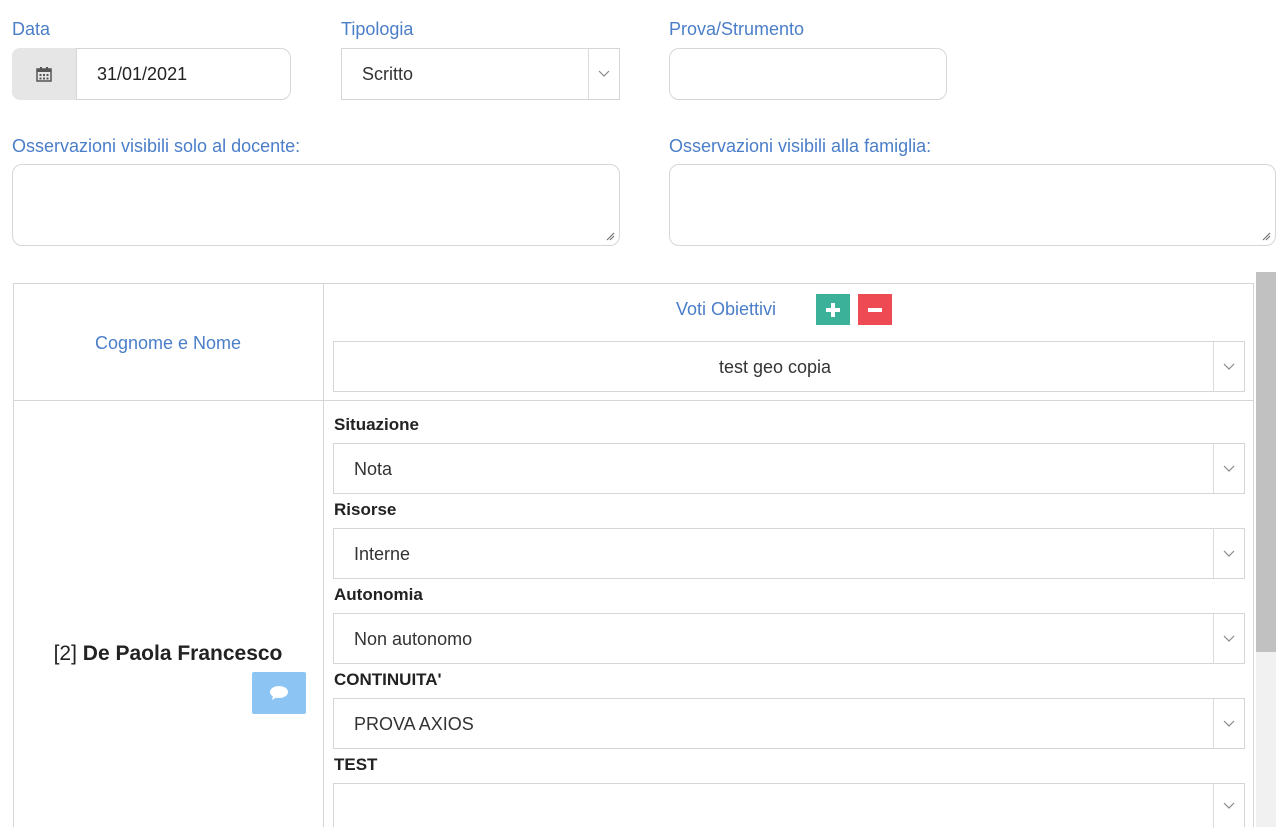  Describe the element at coordinates (789, 805) in the screenshot. I see `test-select` at that location.